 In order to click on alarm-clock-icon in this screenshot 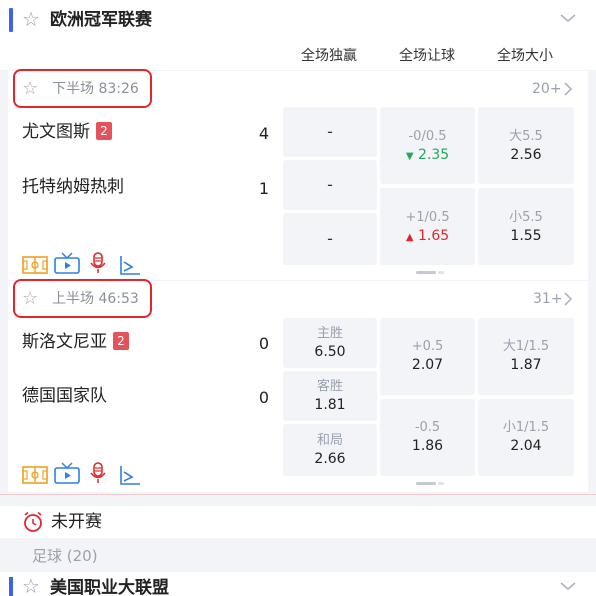, I will do `click(33, 521)`.